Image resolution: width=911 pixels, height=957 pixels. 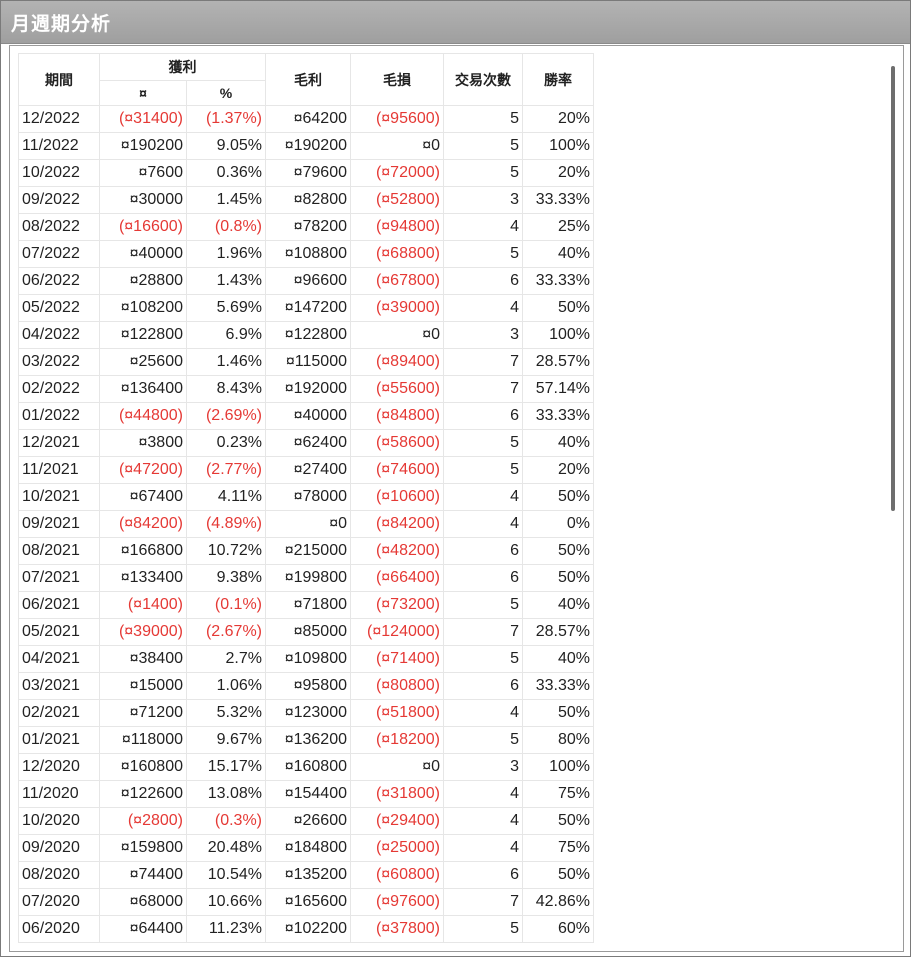 What do you see at coordinates (306, 767) in the screenshot?
I see `table-row: 12/2020 ¤160800 15.17% ¤160800 ¤0 3 100%` at bounding box center [306, 767].